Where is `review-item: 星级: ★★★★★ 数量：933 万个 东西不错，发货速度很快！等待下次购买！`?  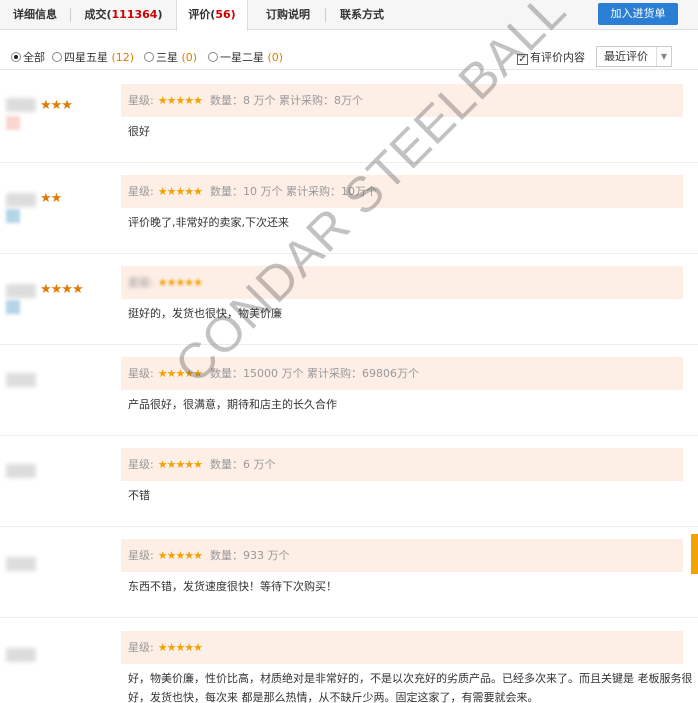
review-item: 星级: ★★★★★ 数量：933 万个 东西不错，发货速度很快！等待下次购买！ is located at coordinates (349, 572).